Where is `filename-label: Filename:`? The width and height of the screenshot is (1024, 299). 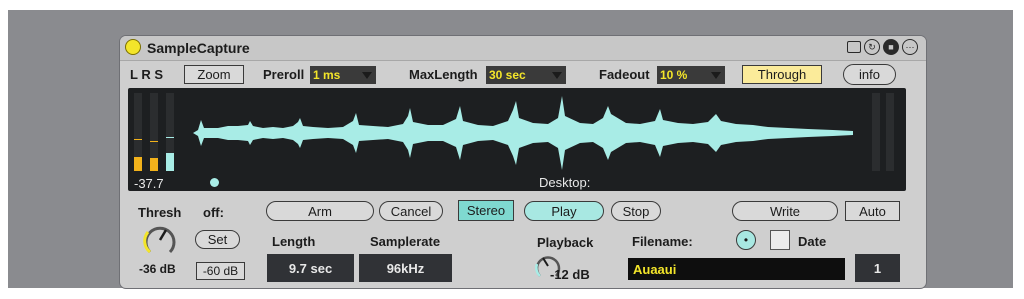 filename-label: Filename: is located at coordinates (662, 241).